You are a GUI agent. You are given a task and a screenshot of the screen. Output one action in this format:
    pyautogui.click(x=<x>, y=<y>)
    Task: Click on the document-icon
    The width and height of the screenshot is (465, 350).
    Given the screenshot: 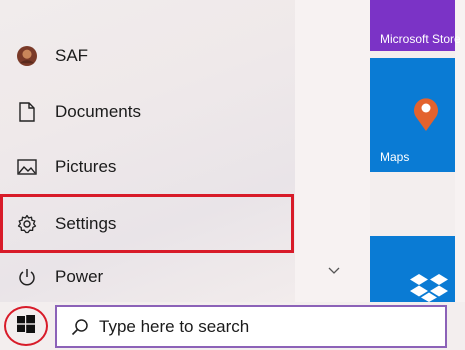 What is the action you would take?
    pyautogui.click(x=27, y=111)
    